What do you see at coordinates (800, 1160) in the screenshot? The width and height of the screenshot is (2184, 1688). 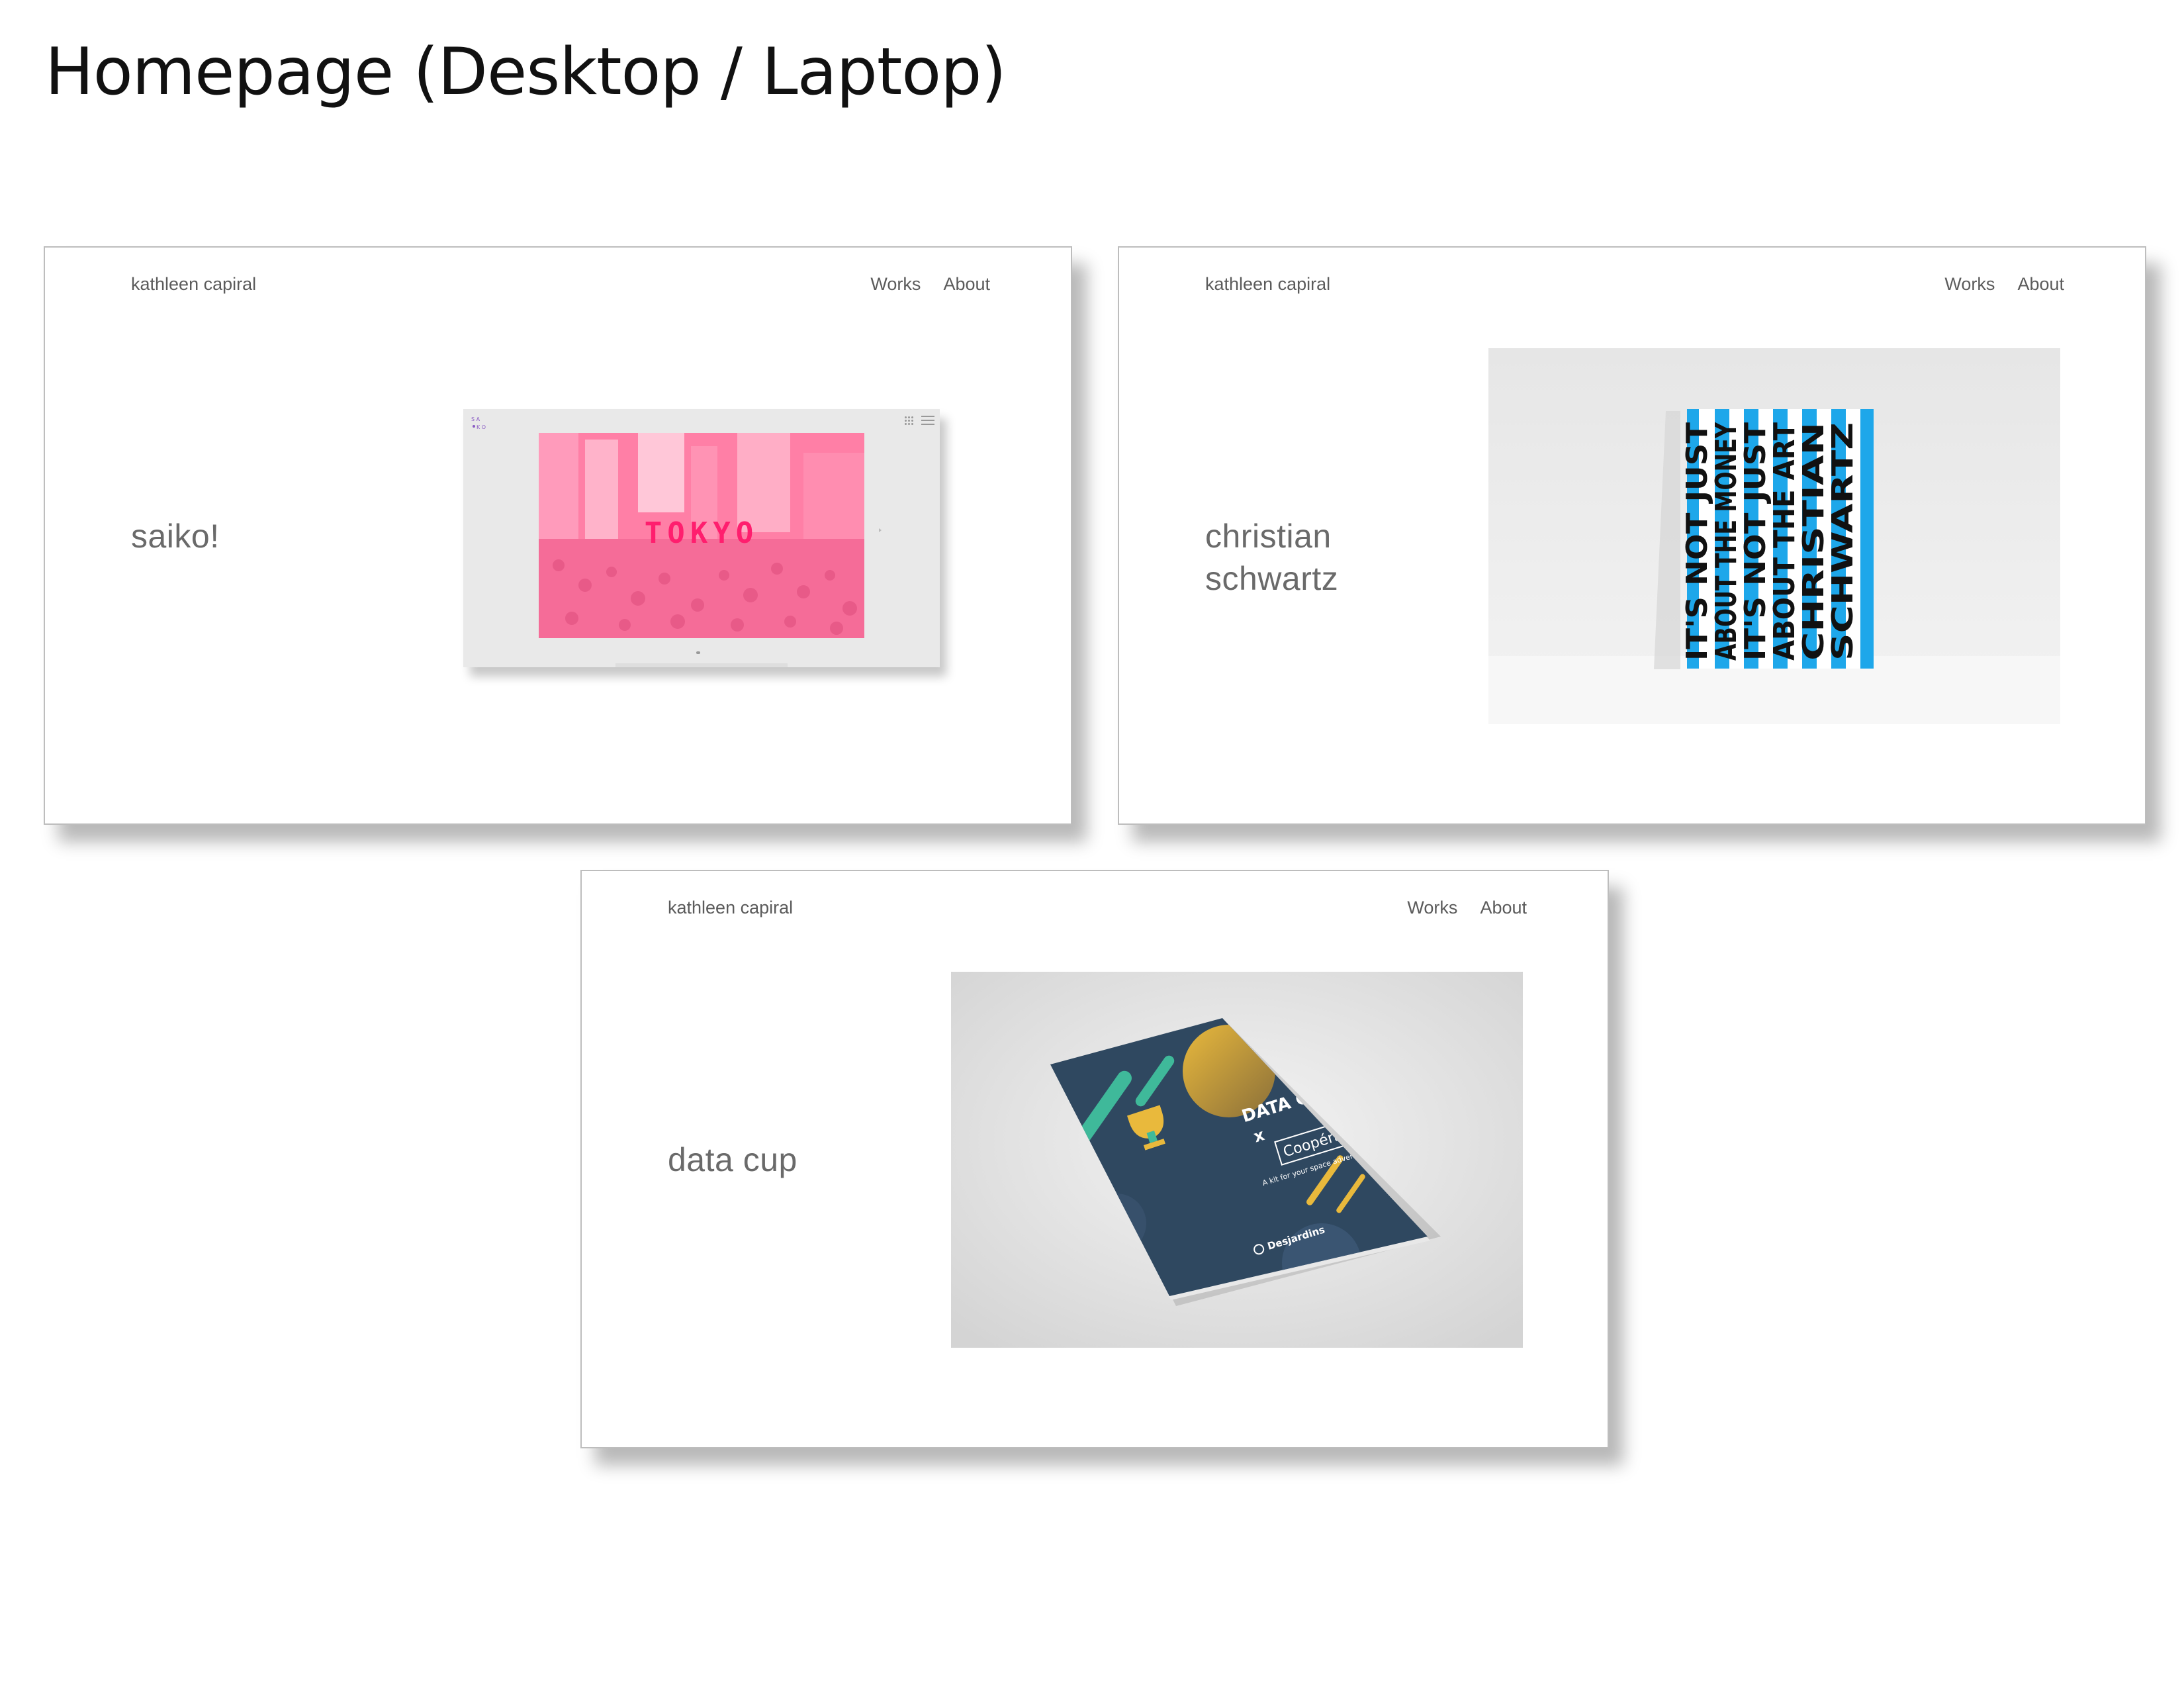 I see `project-title: data cup` at bounding box center [800, 1160].